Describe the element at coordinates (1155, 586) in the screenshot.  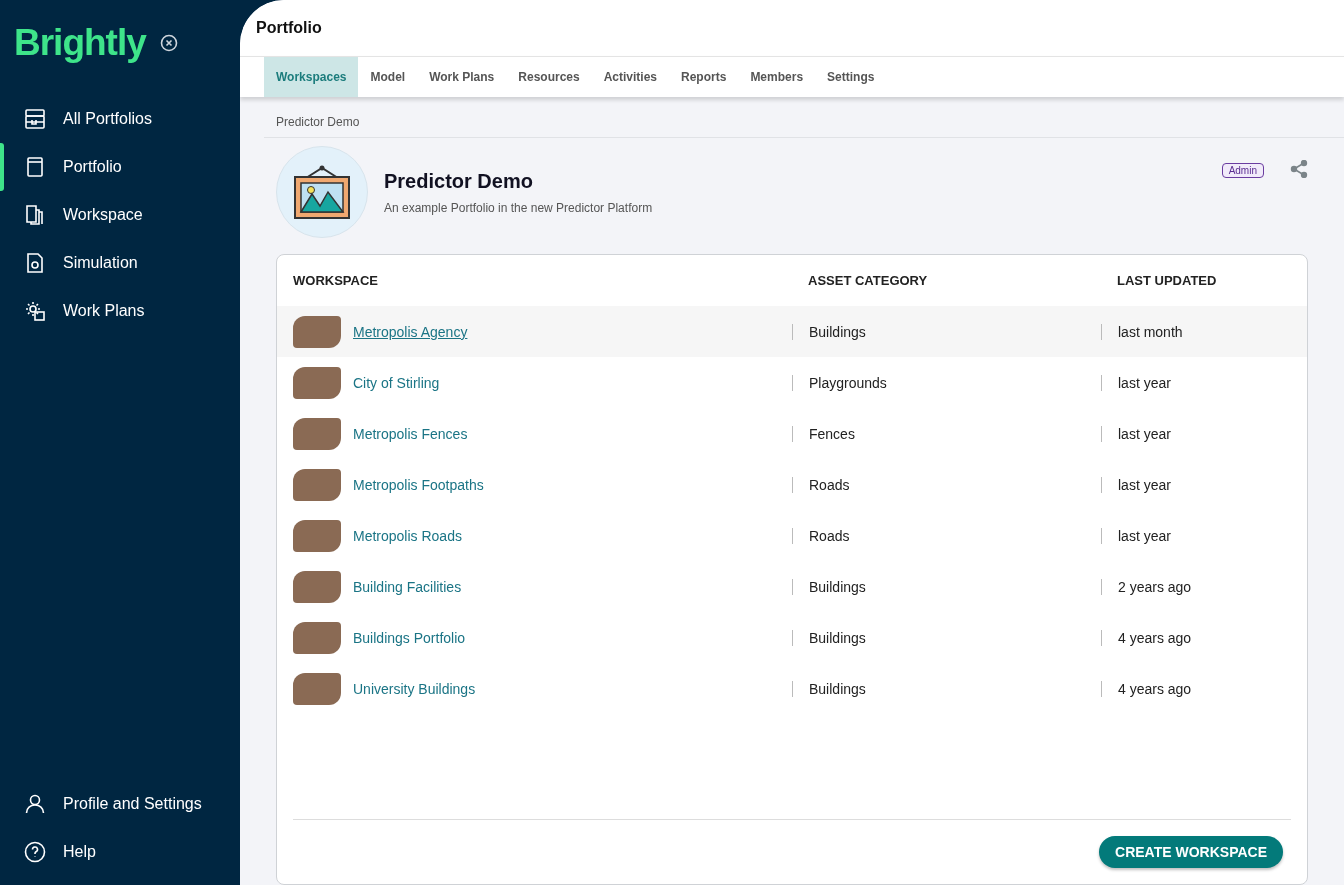
I see `updated-cell: 2 years ago` at that location.